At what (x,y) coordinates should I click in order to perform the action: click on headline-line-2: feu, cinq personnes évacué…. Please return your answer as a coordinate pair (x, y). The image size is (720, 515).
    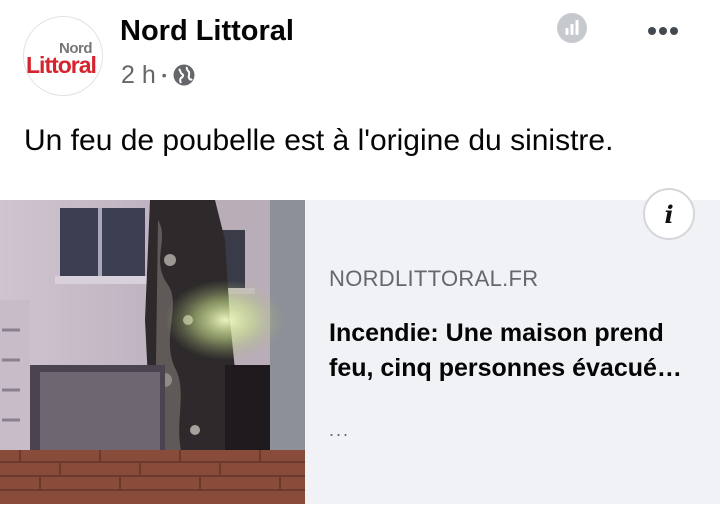
    Looking at the image, I should click on (505, 368).